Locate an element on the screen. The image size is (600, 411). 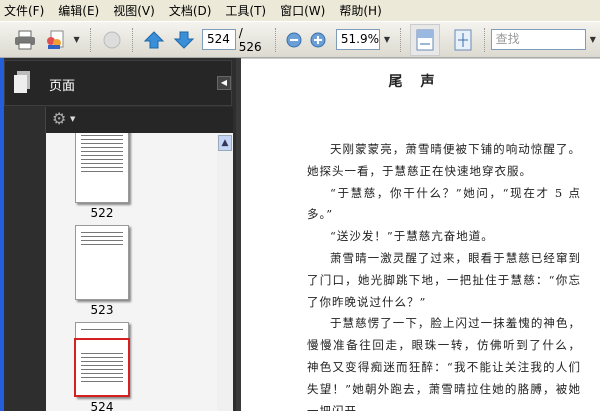
zoom-in-button is located at coordinates (318, 40).